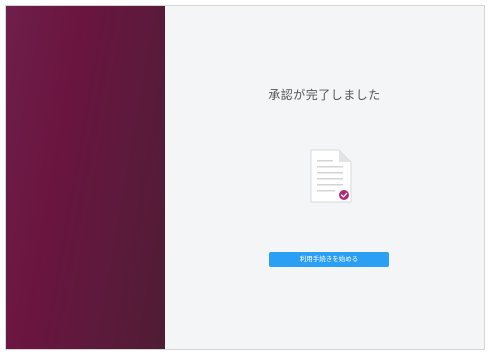 Image resolution: width=491 pixels, height=354 pixels. I want to click on page-title: 承認が完了しました, so click(324, 95).